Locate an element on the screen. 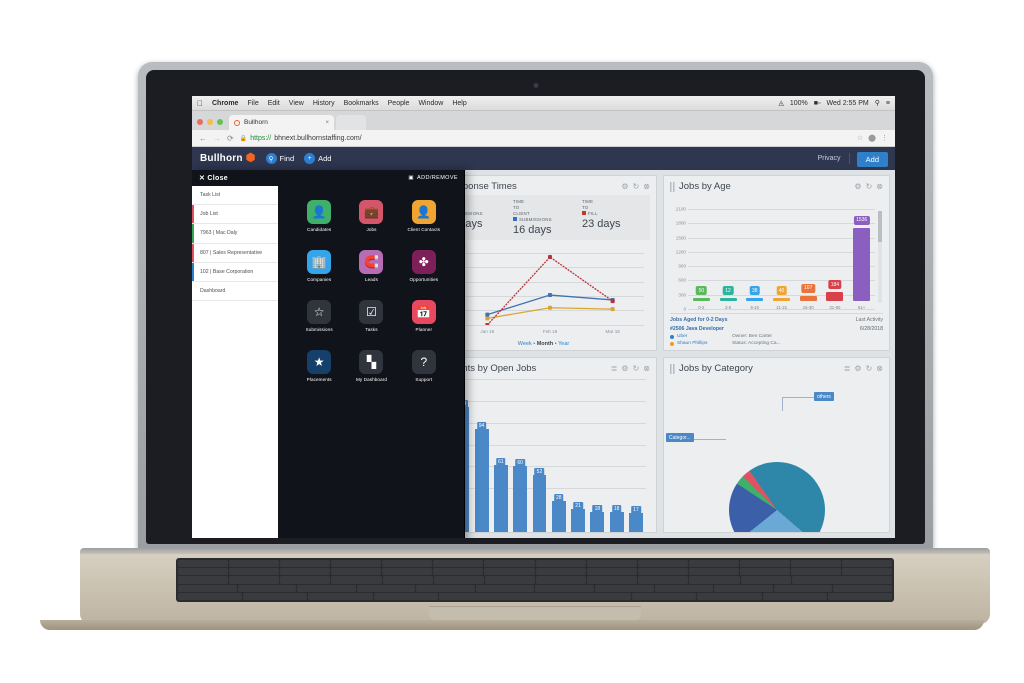 The height and width of the screenshot is (683, 1024). app-tile-tasks: ☑ Tasks is located at coordinates (371, 324).